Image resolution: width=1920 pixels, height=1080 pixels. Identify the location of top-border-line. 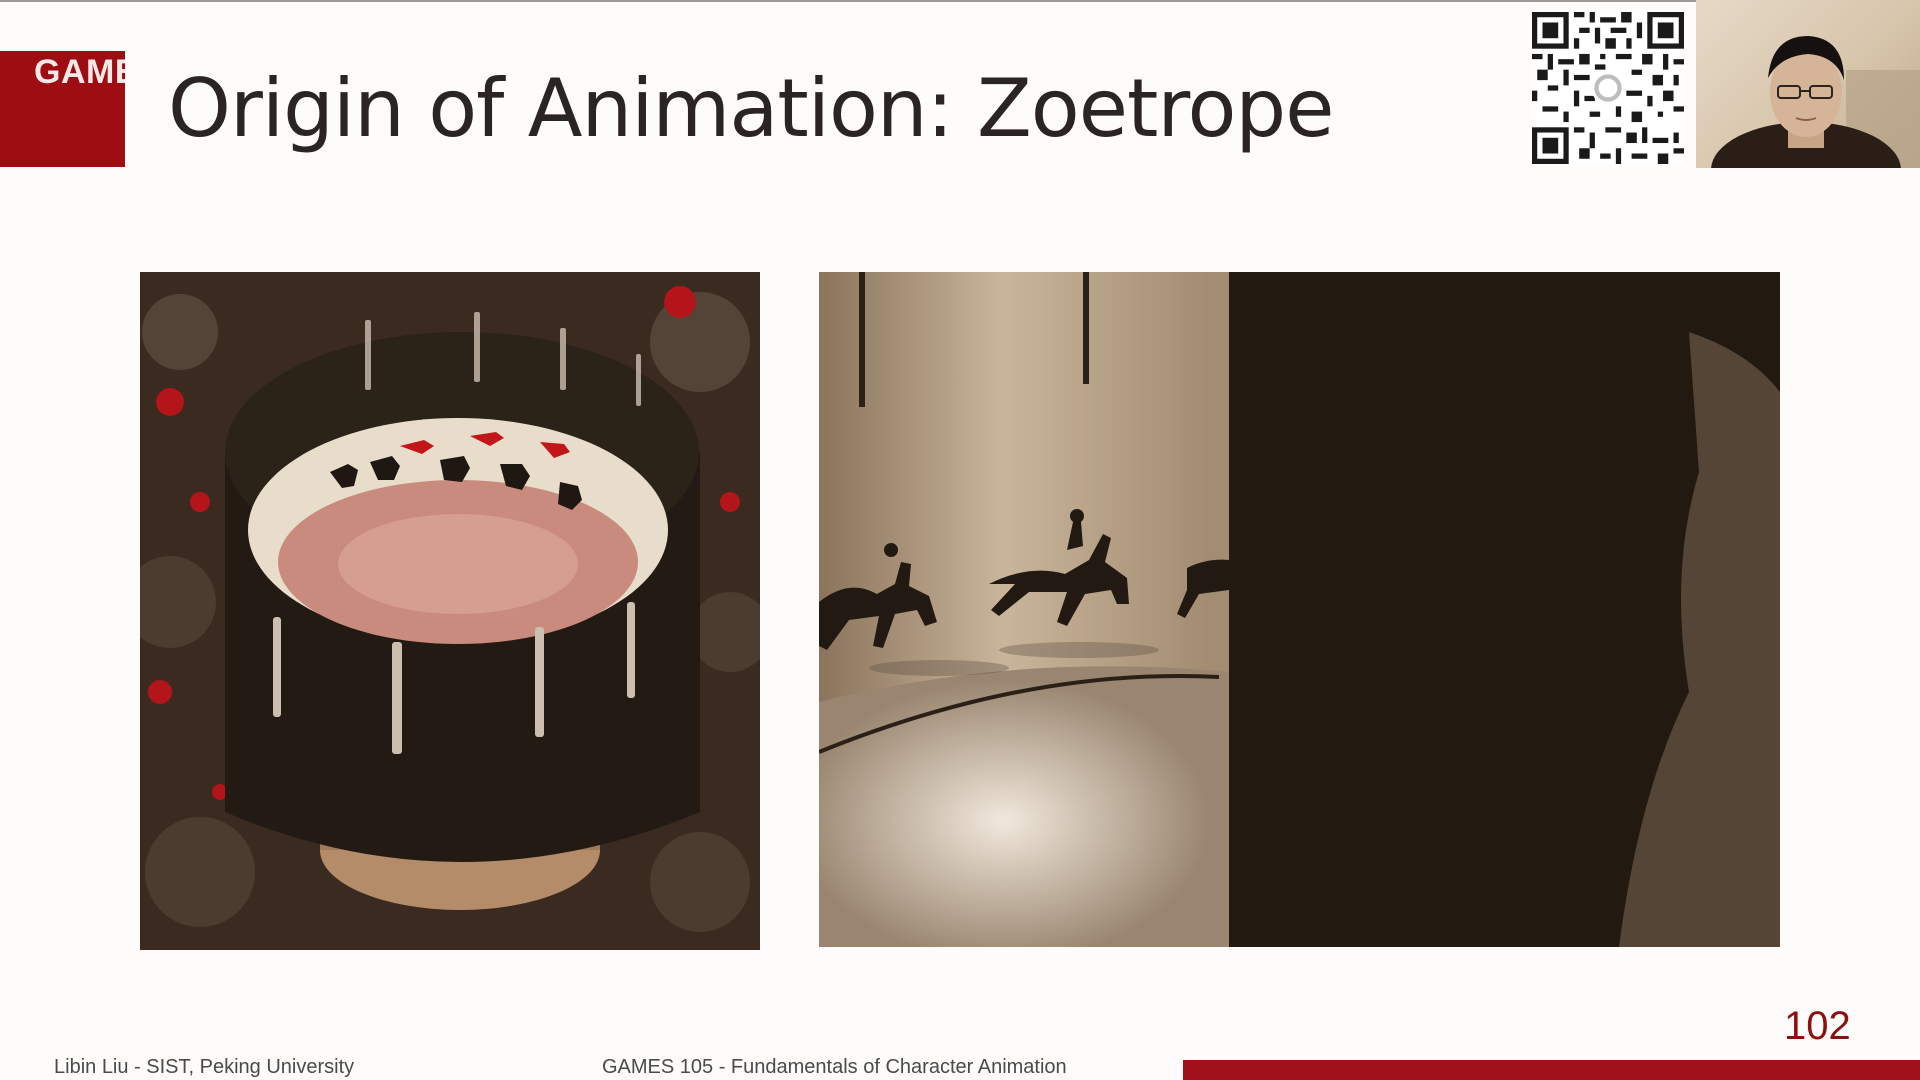
(960, 1).